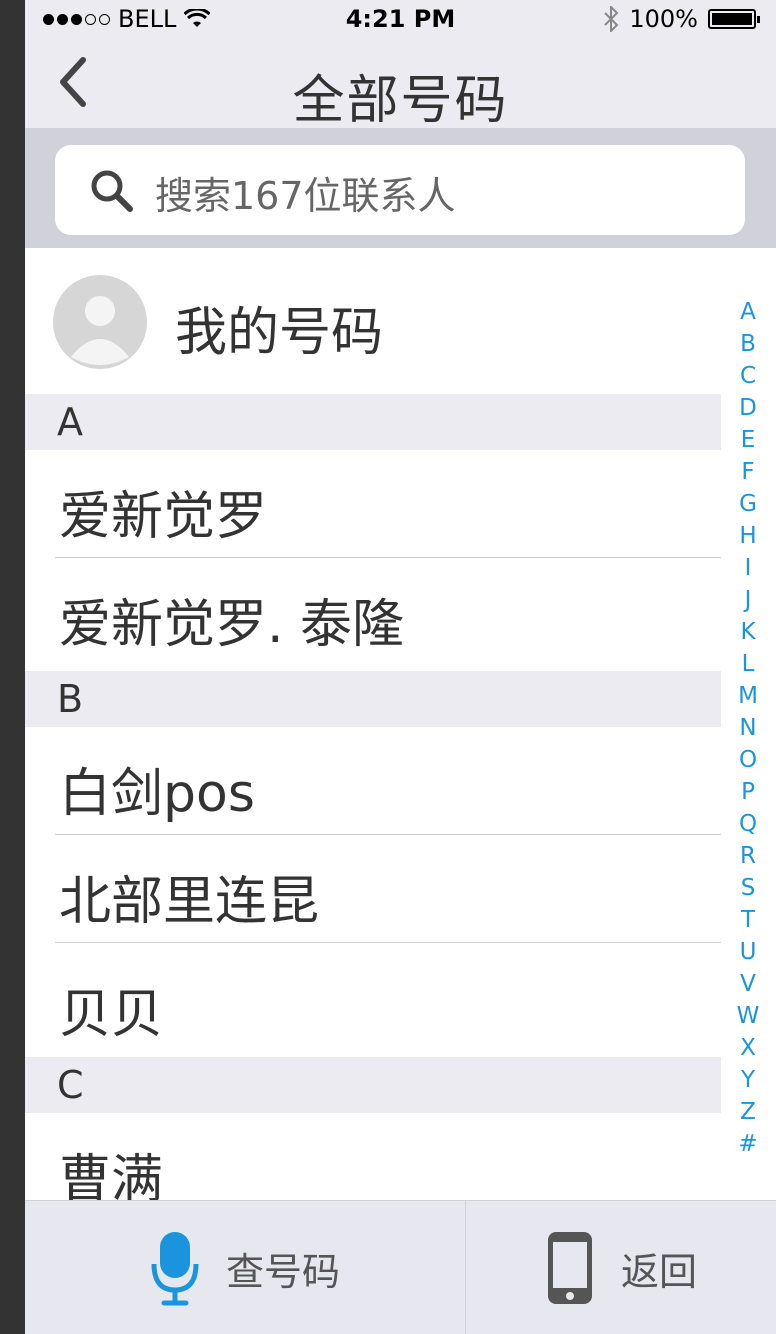 This screenshot has height=1334, width=776. I want to click on my-number-row: 我的号码, so click(375, 321).